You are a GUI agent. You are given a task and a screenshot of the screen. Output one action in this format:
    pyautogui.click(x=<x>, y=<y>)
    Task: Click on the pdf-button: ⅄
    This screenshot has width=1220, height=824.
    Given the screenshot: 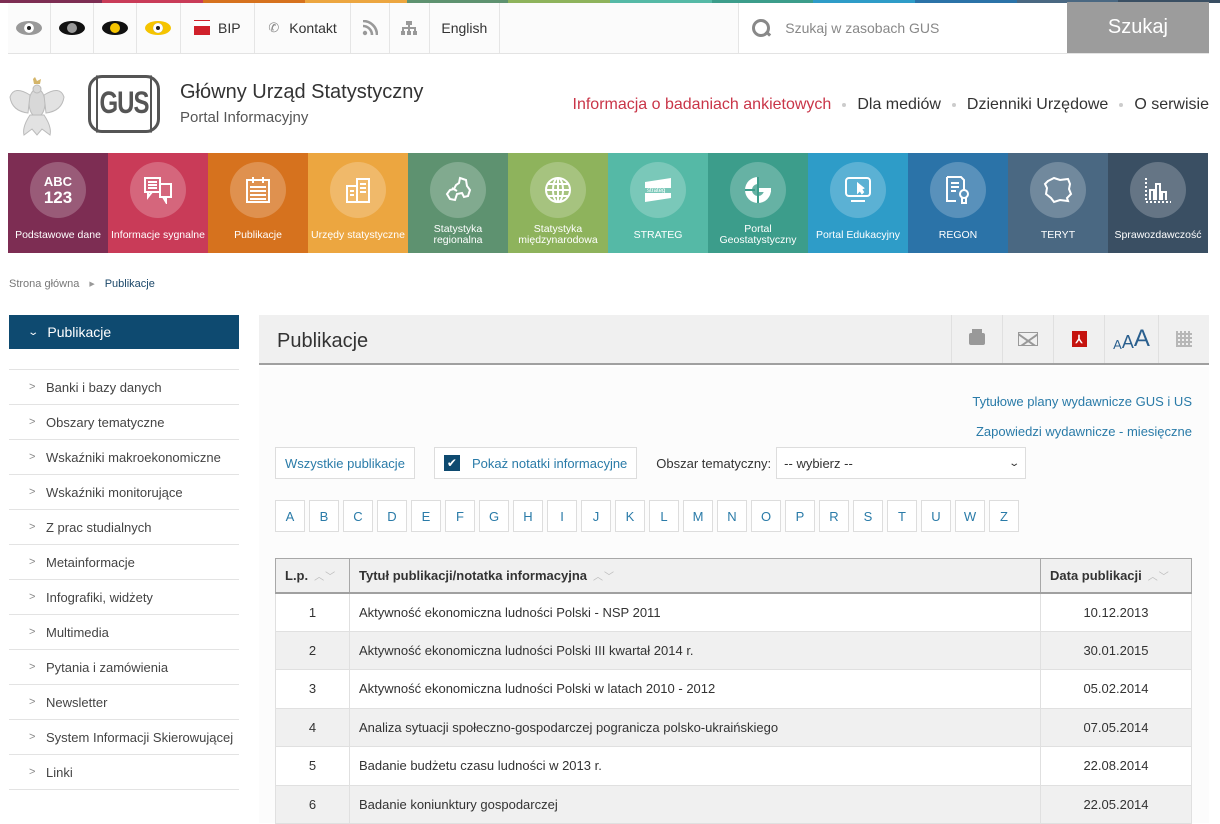 What is the action you would take?
    pyautogui.click(x=1078, y=339)
    